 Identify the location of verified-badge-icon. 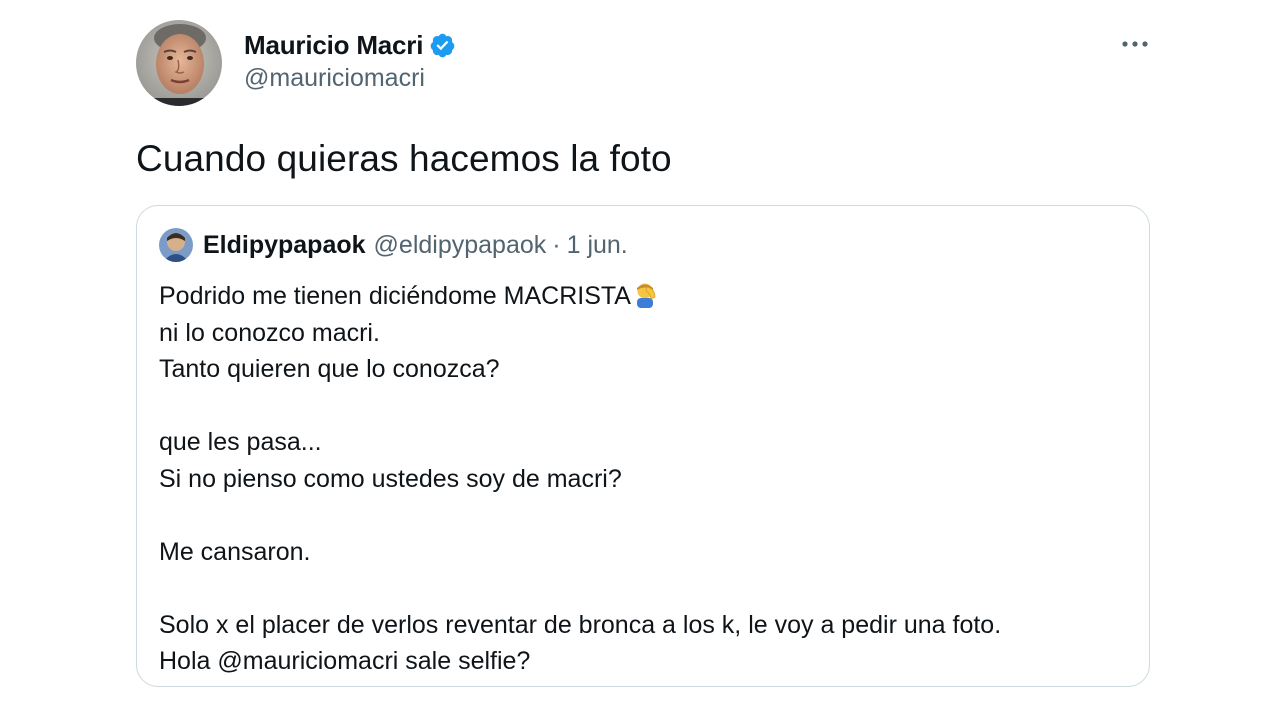
(442, 45).